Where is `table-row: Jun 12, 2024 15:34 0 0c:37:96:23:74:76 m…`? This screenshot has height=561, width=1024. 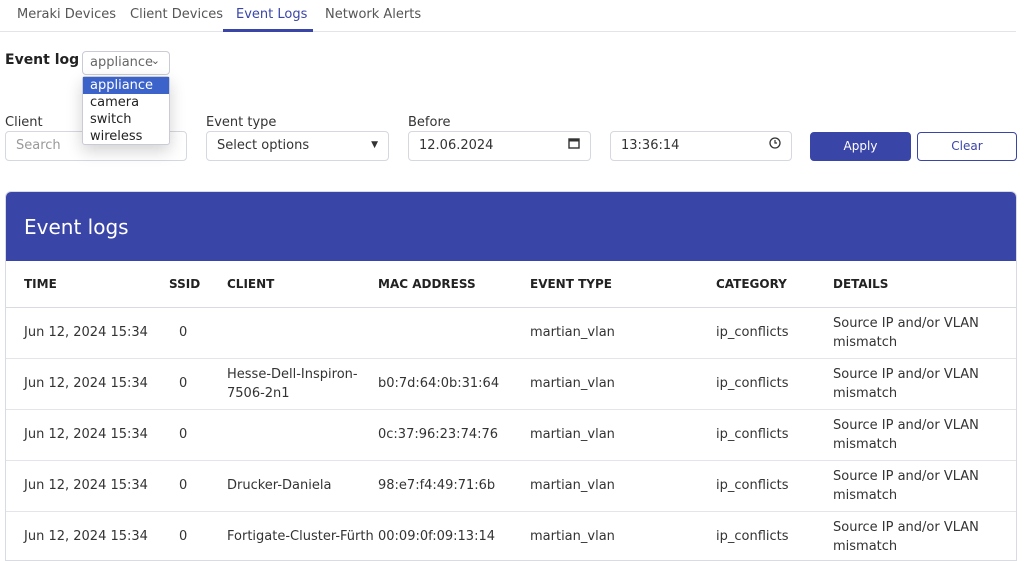 table-row: Jun 12, 2024 15:34 0 0c:37:96:23:74:76 m… is located at coordinates (511, 435).